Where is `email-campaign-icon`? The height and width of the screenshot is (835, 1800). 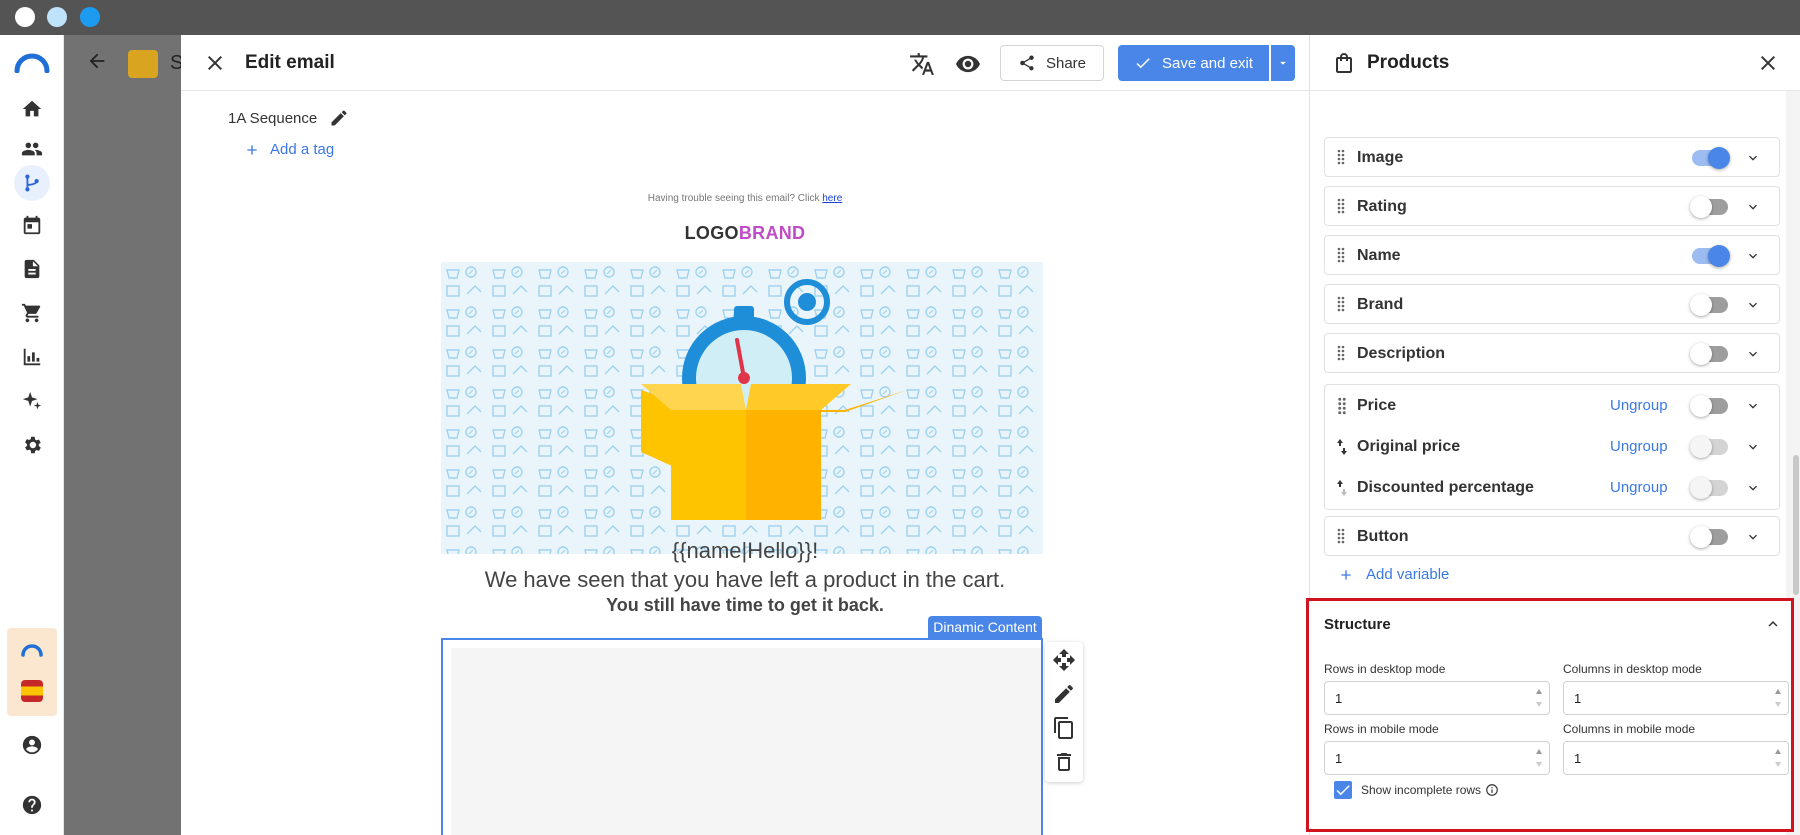
email-campaign-icon is located at coordinates (143, 64).